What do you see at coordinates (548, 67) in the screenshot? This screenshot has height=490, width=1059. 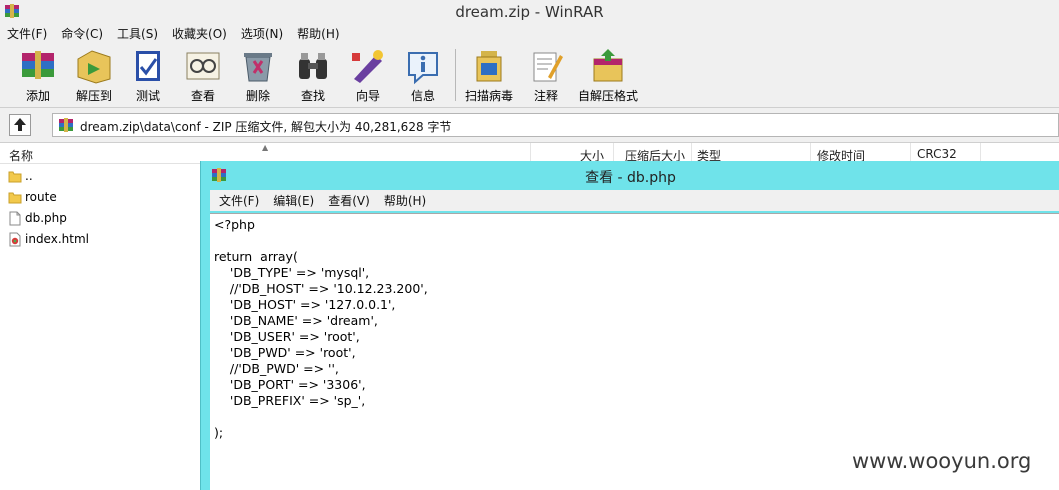 I see `comment-icon` at bounding box center [548, 67].